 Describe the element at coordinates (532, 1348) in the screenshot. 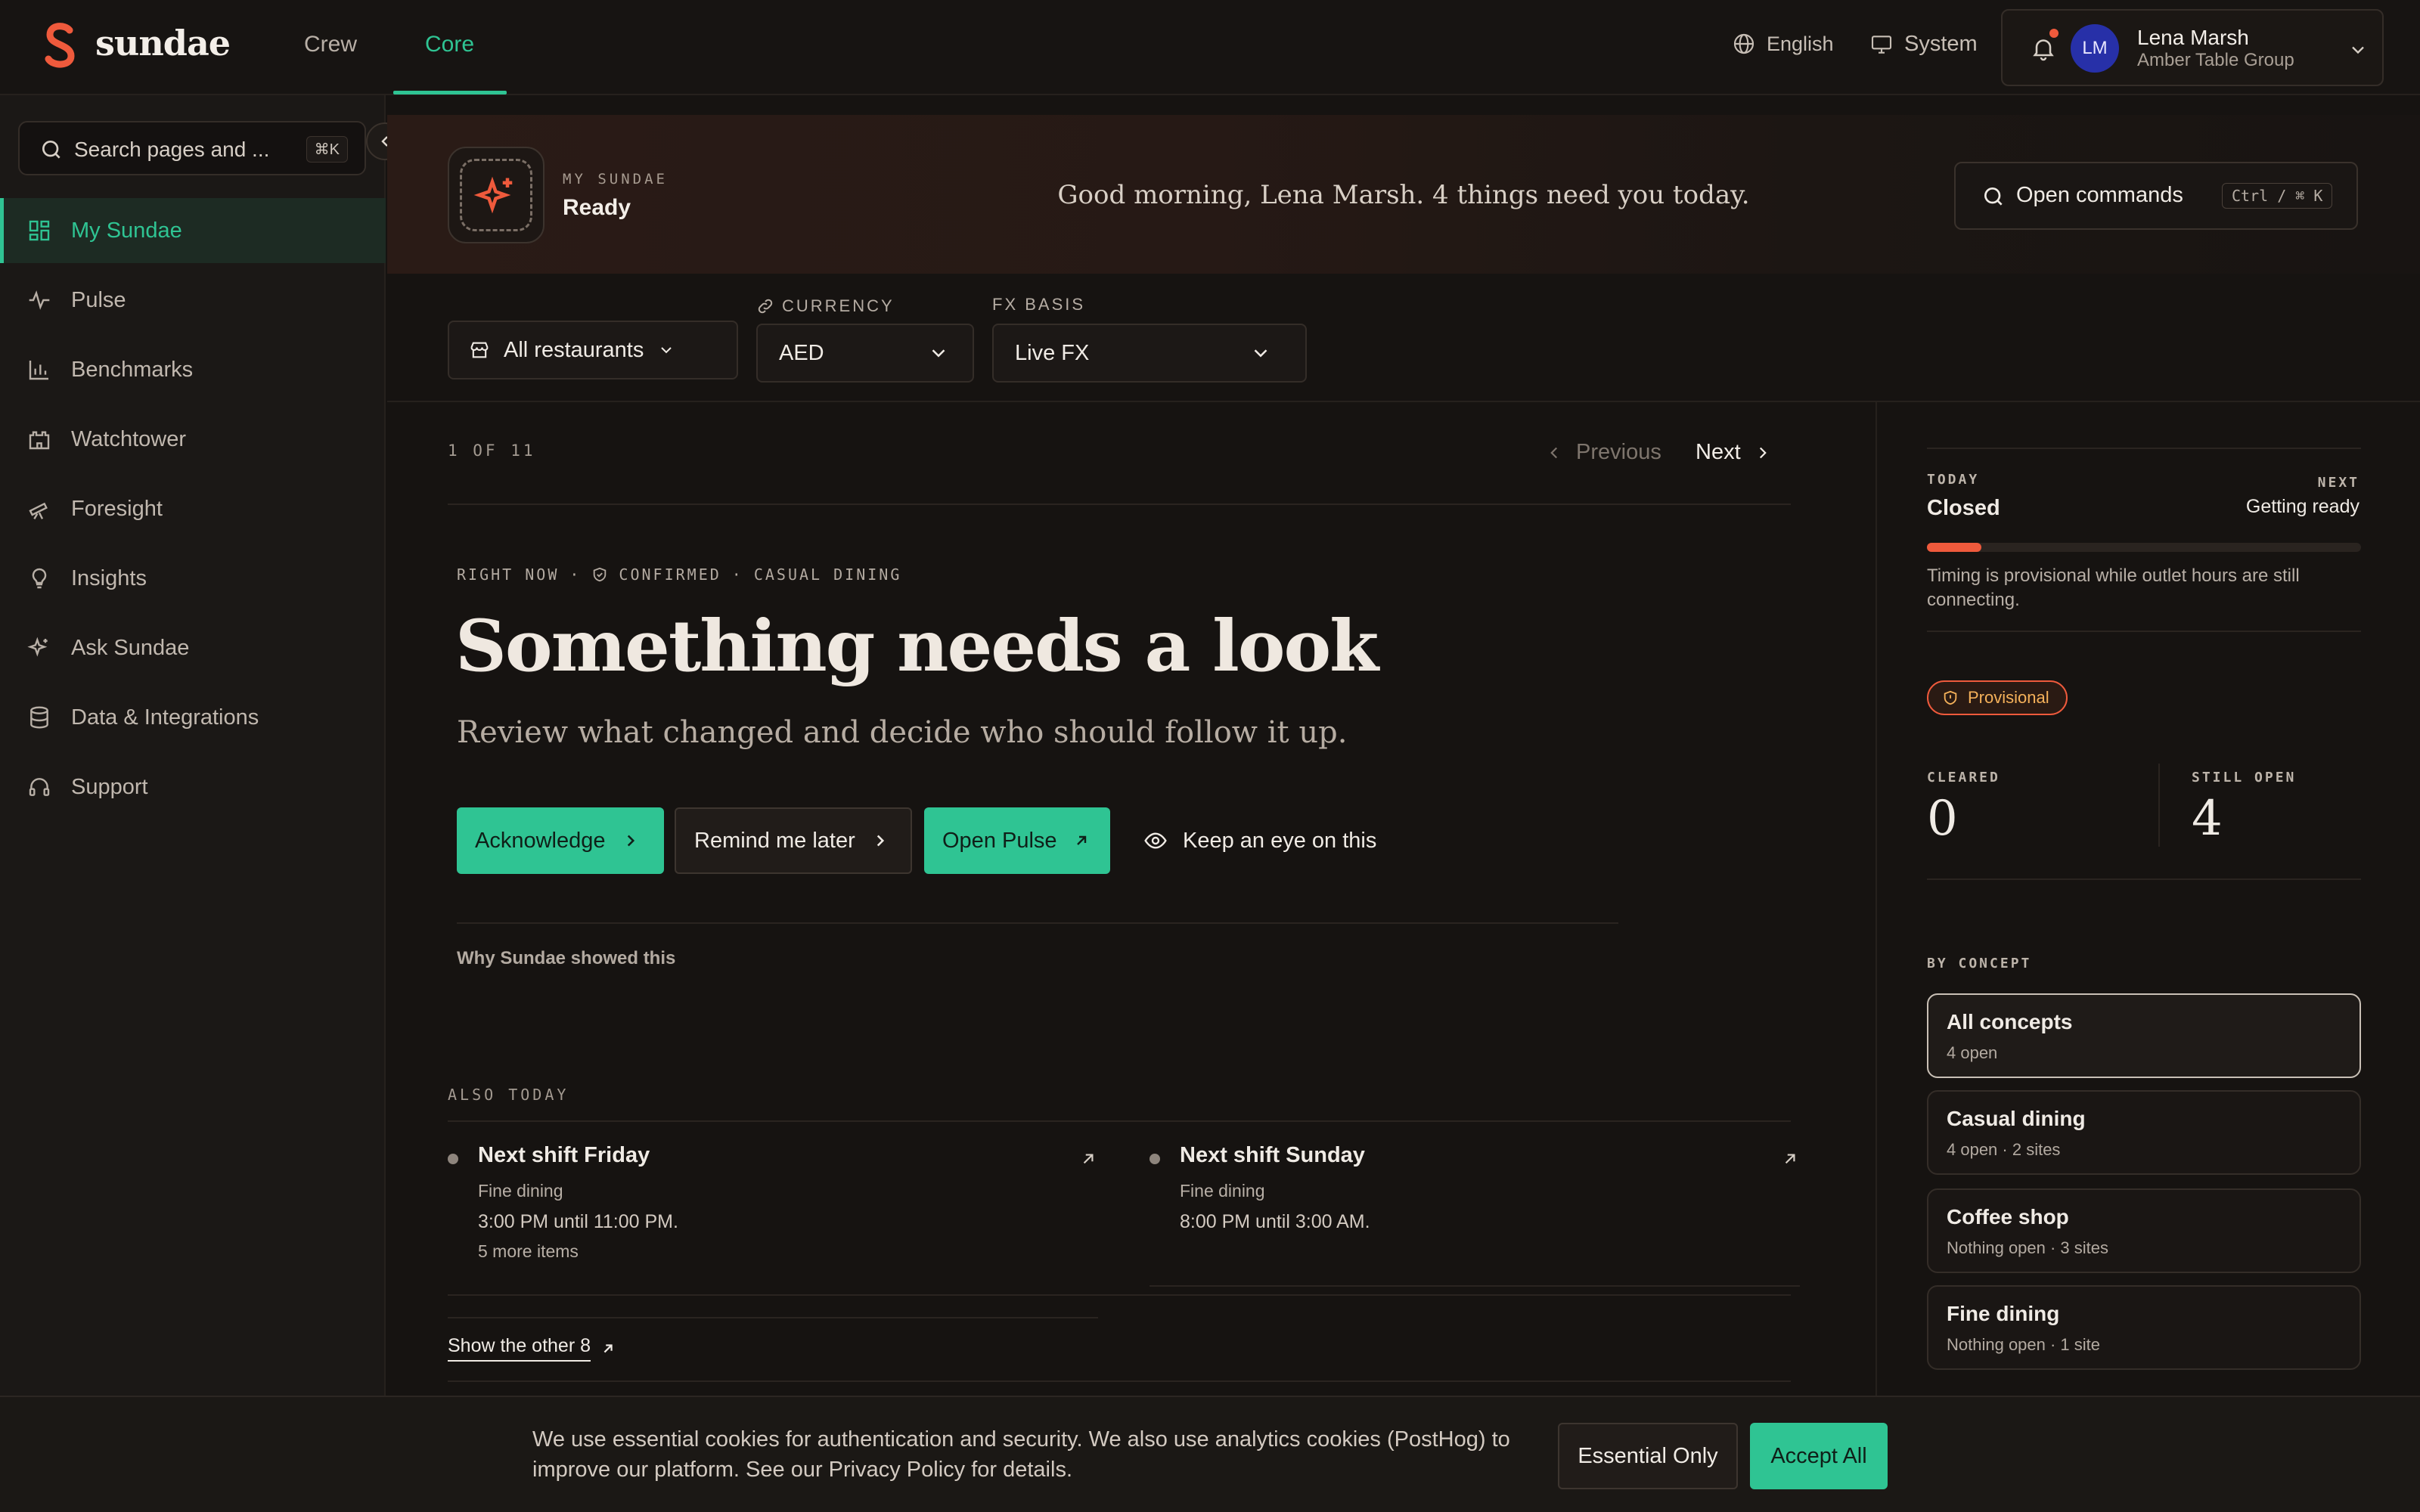

I see `show-more-link: Show the other 8` at that location.